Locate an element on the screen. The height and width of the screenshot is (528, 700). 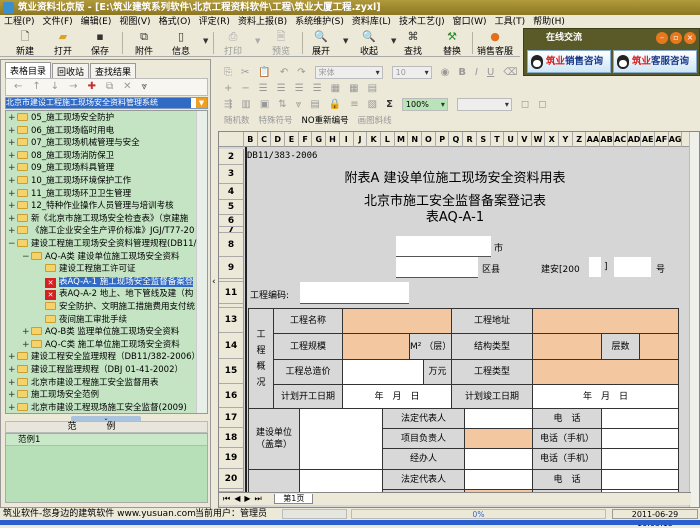
renumber-button: NO重新编号 is located at coordinates (325, 120).